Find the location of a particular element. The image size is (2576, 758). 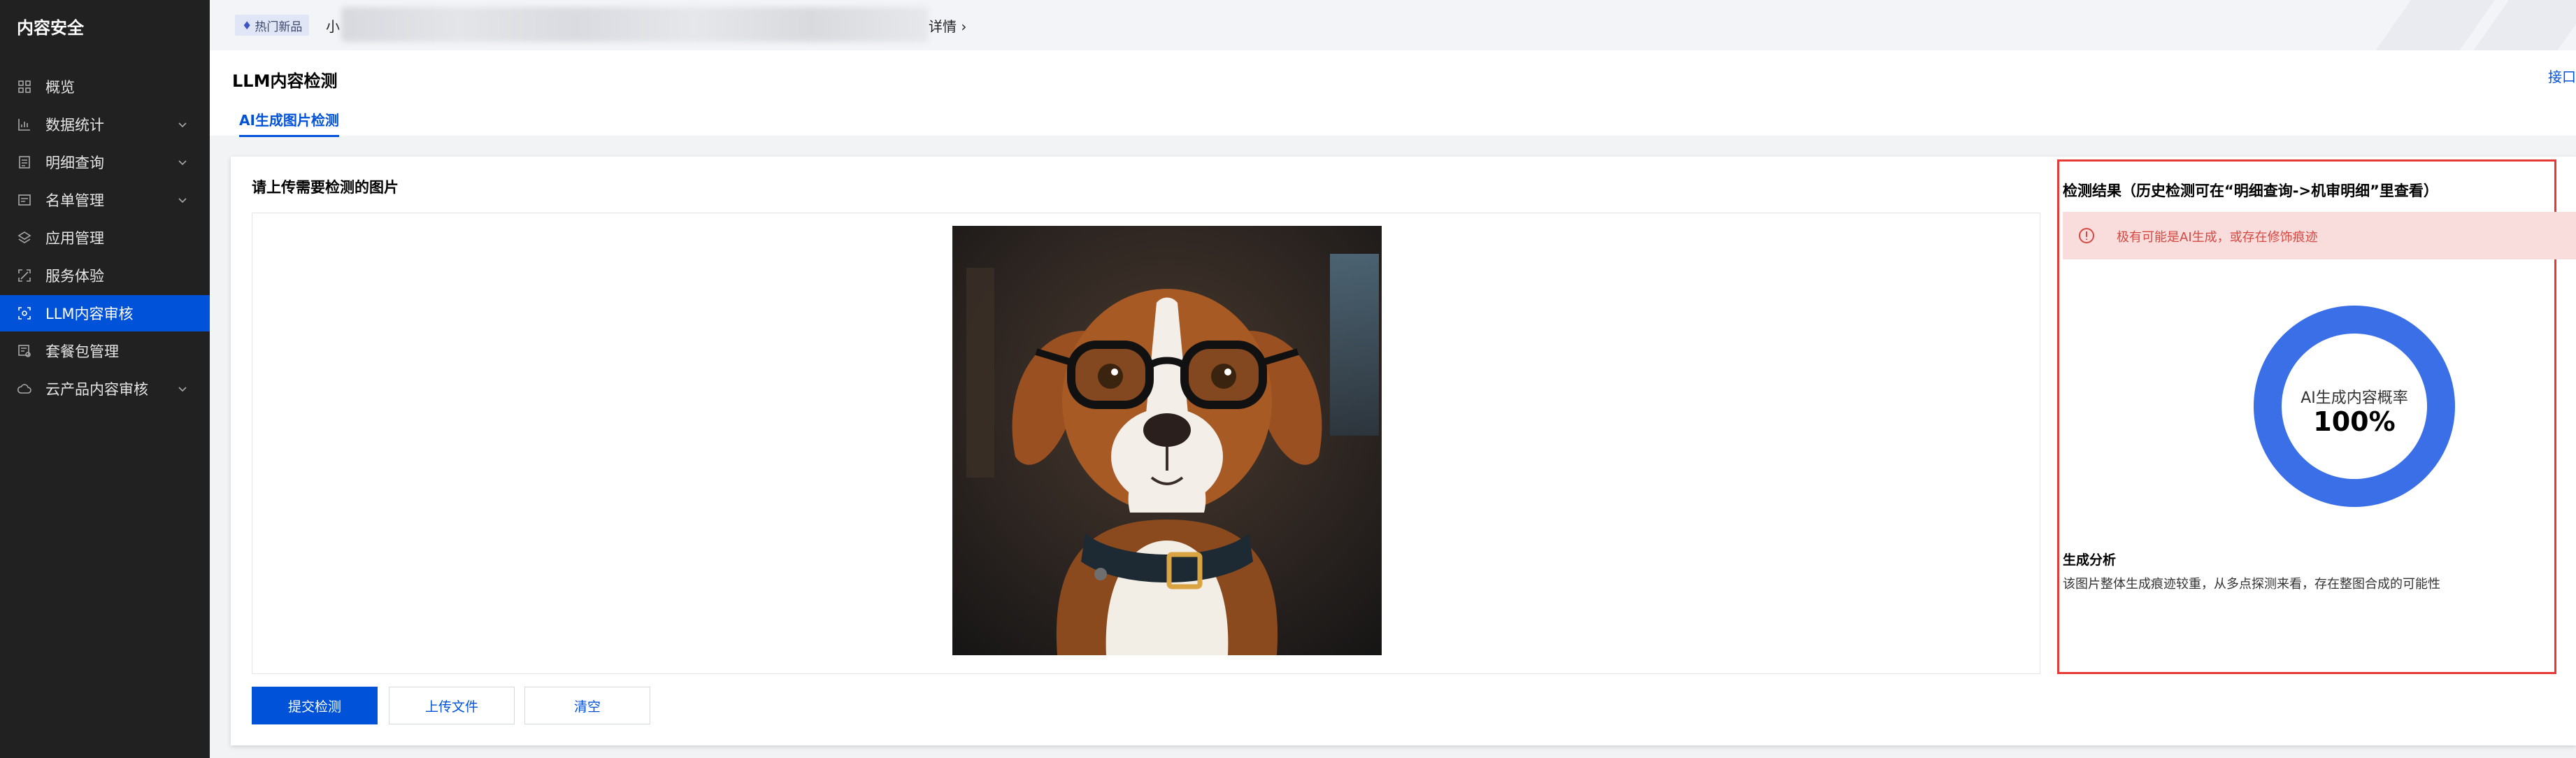

sidebar-item-cloud-product-review: 云产品内容审核 is located at coordinates (105, 389).